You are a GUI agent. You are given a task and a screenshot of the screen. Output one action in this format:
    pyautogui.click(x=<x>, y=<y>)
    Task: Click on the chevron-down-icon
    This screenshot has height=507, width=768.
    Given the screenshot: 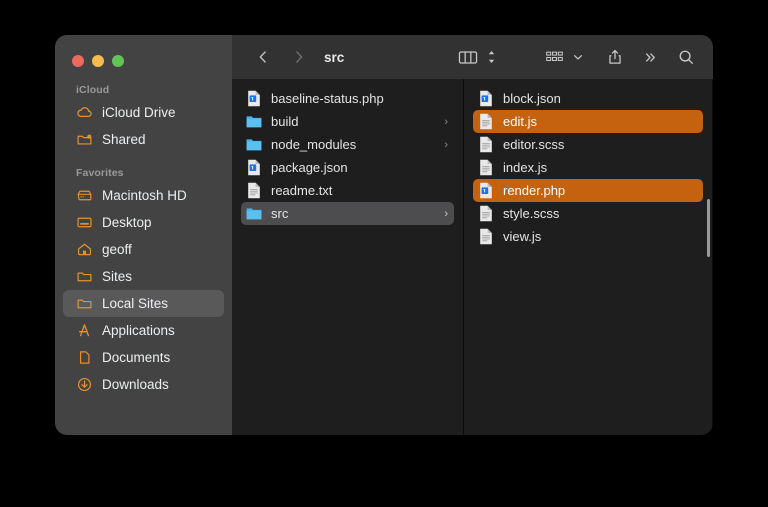 What is the action you would take?
    pyautogui.click(x=578, y=57)
    